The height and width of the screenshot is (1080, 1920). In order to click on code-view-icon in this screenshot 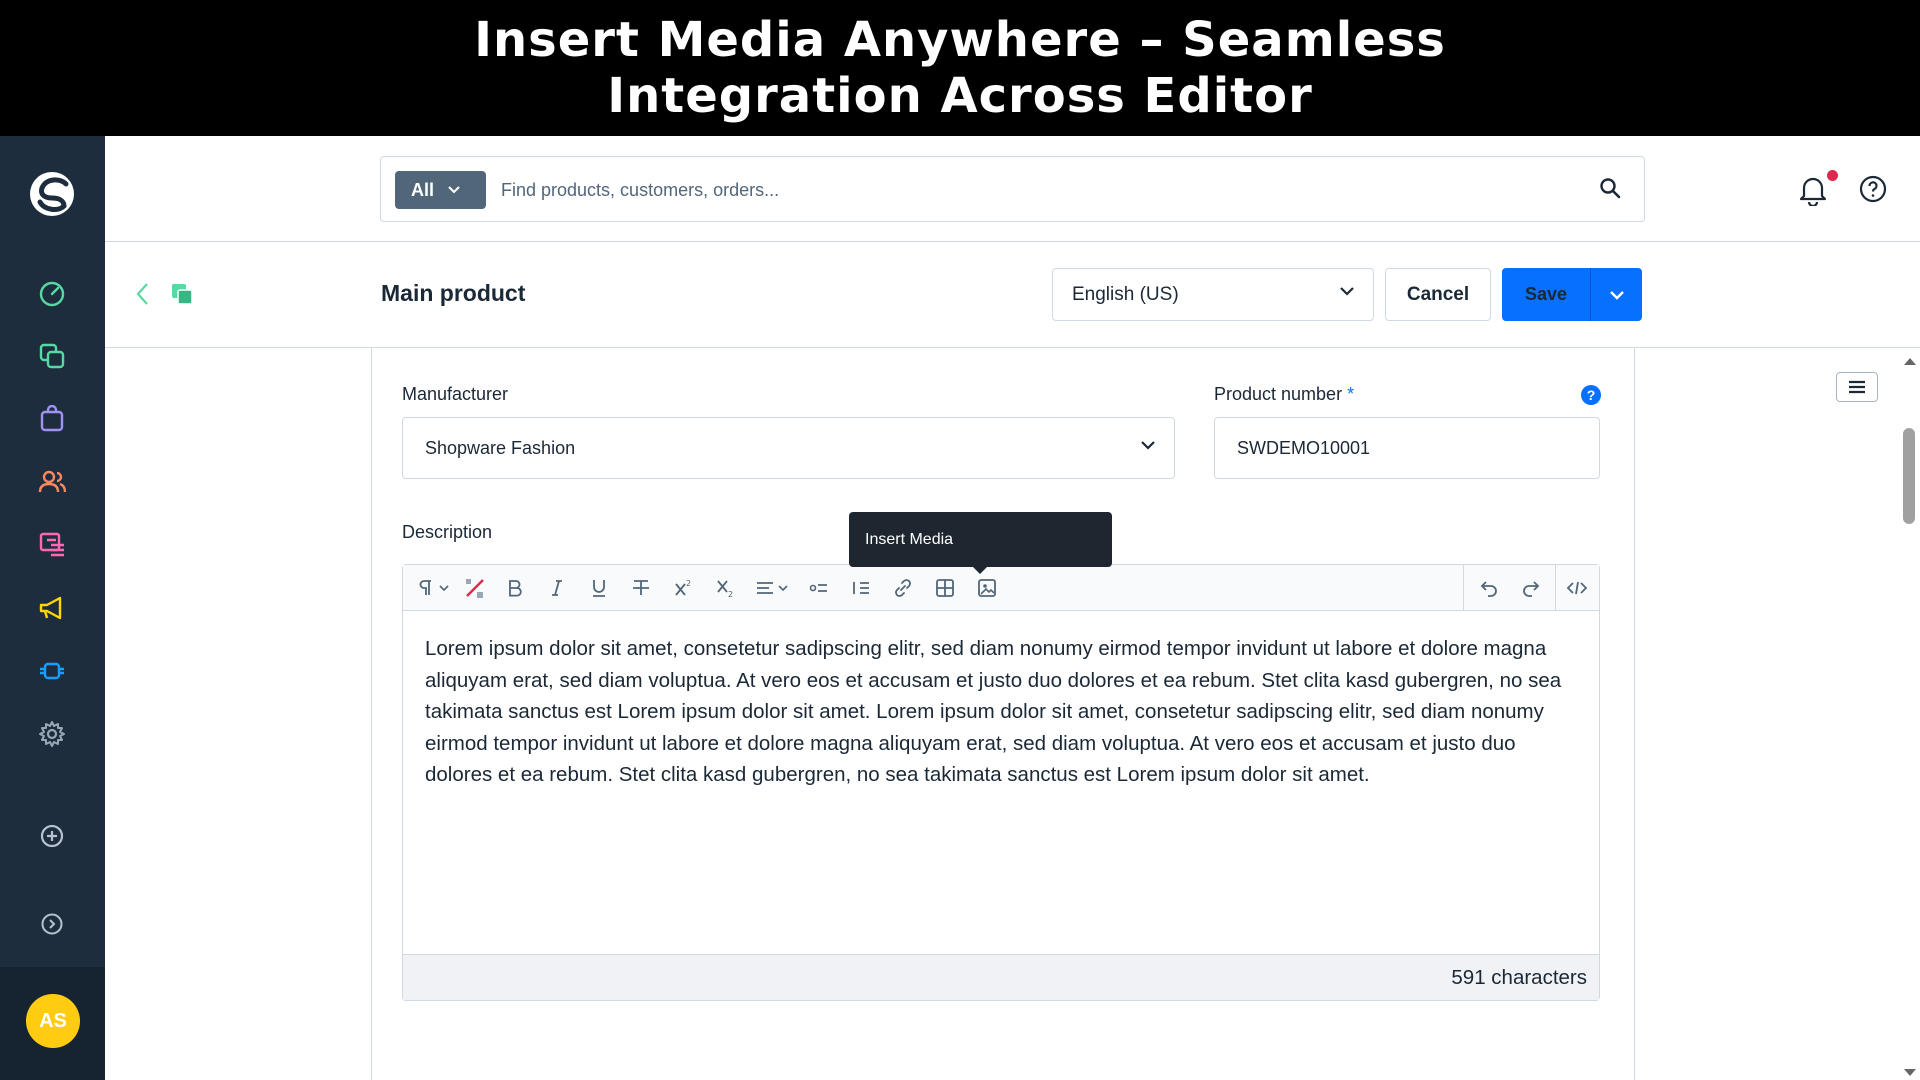, I will do `click(1577, 588)`.